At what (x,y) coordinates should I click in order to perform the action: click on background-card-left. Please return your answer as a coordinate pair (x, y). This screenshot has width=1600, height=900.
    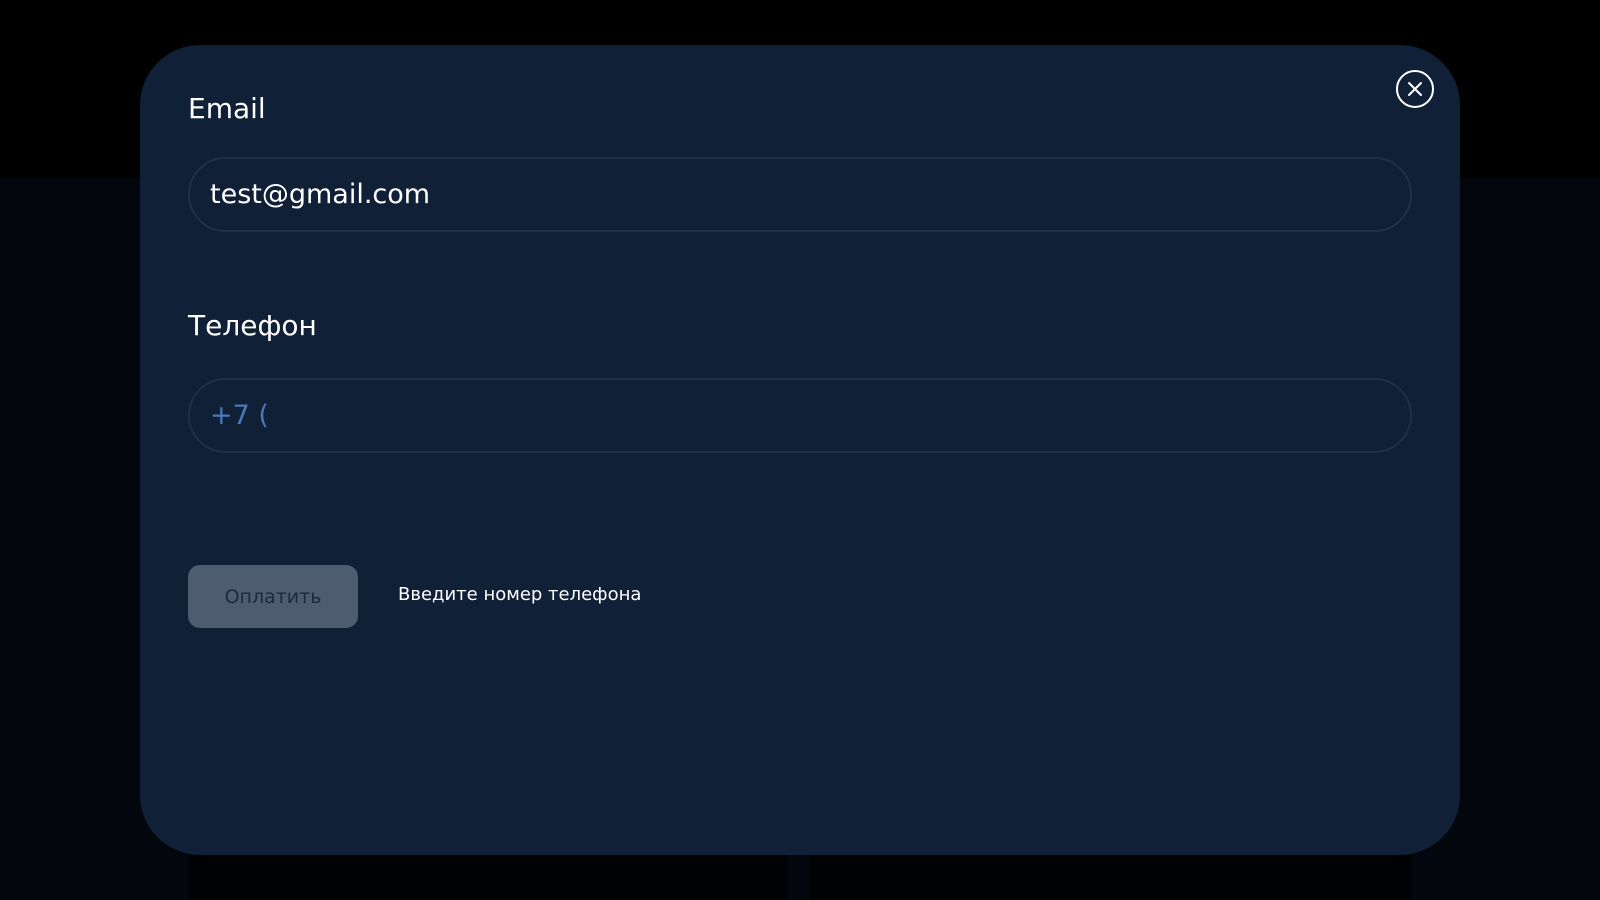
    Looking at the image, I should click on (488, 875).